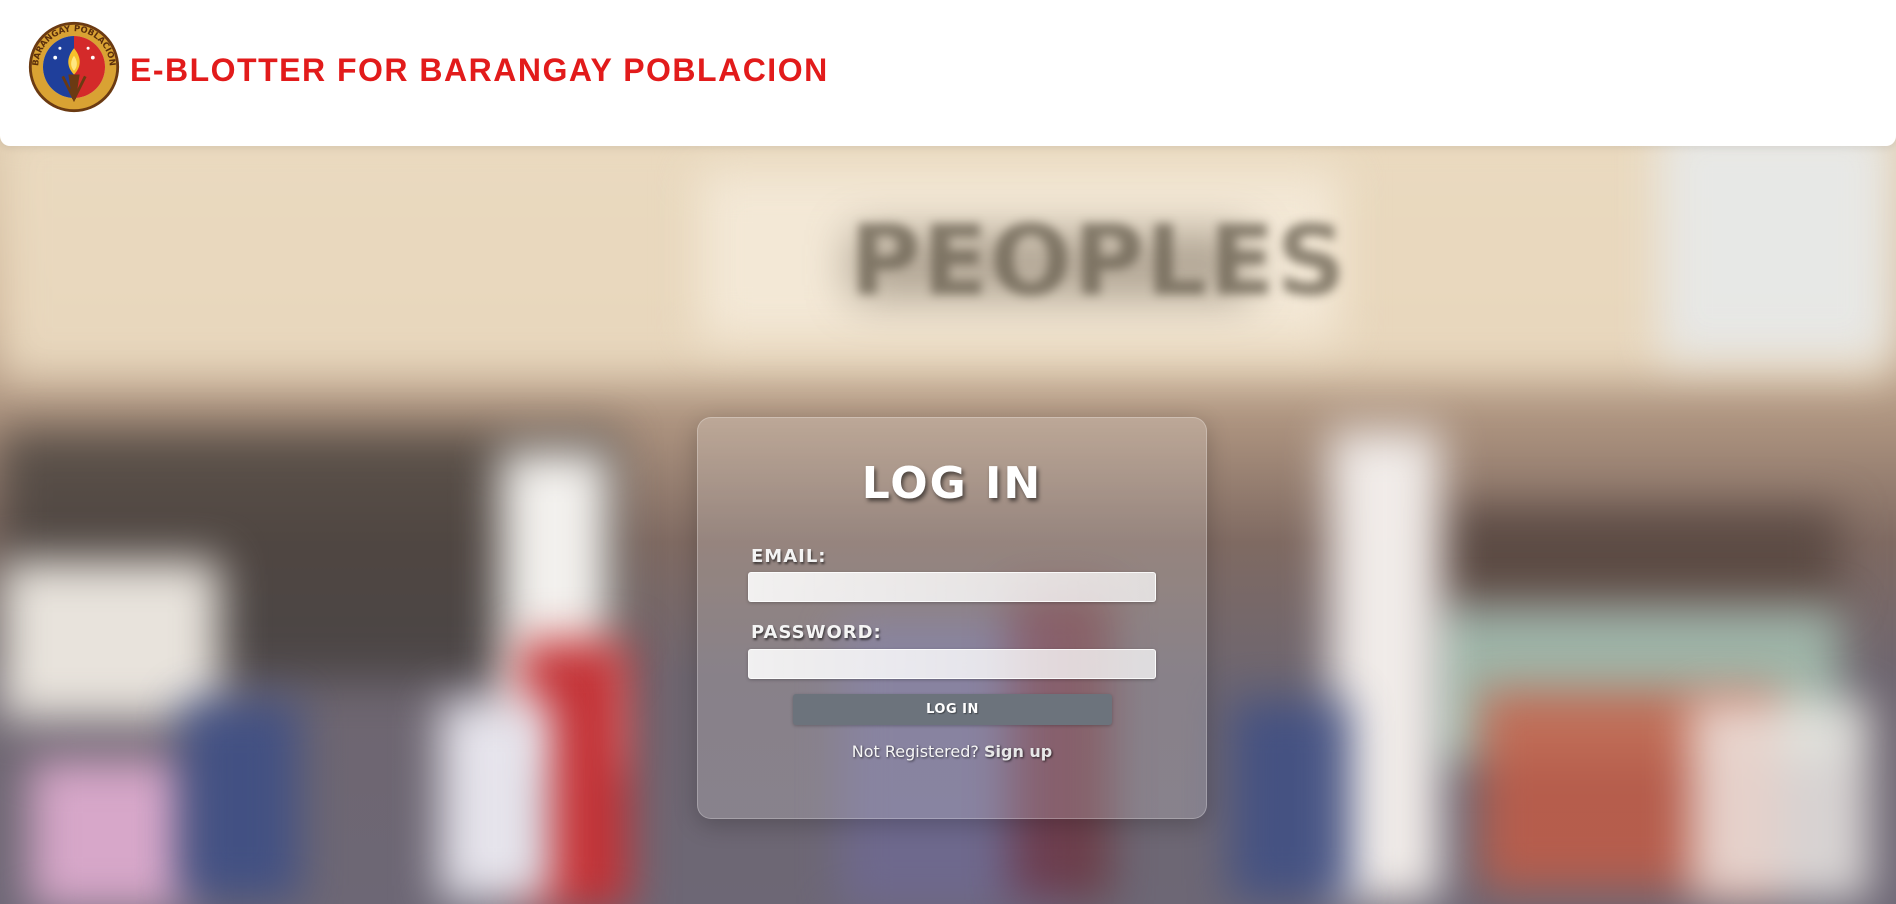 The image size is (1896, 904). What do you see at coordinates (952, 483) in the screenshot?
I see `login-title: LOG IN` at bounding box center [952, 483].